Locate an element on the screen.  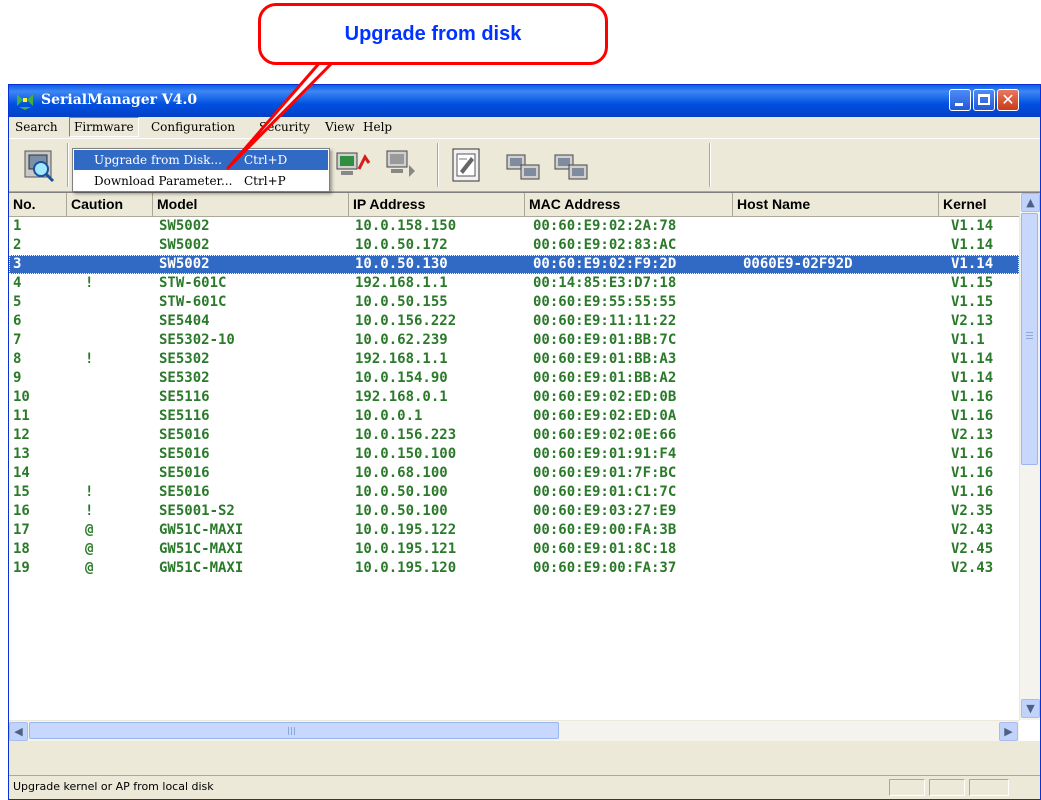
close-button: ✕ is located at coordinates (1008, 100).